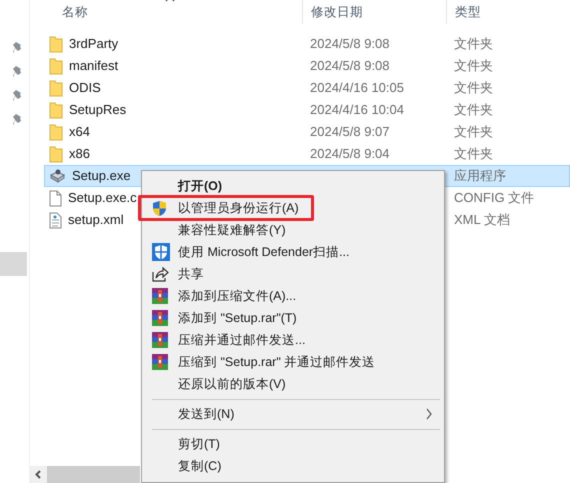 The height and width of the screenshot is (483, 570). What do you see at coordinates (93, 44) in the screenshot?
I see `file-name: 3rdParty` at bounding box center [93, 44].